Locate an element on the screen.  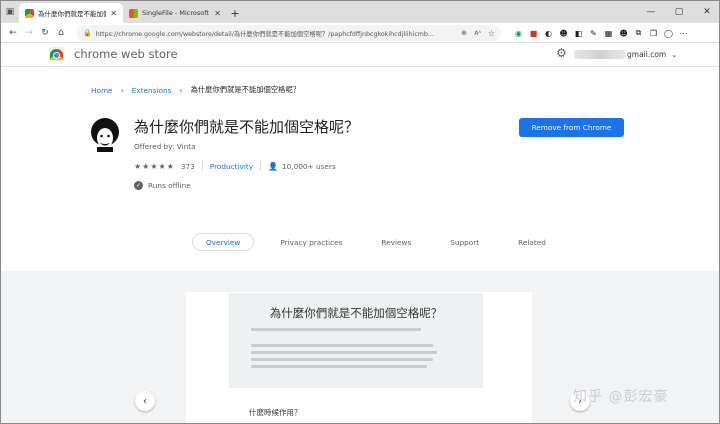
offline-badge: ✓ Runs offline is located at coordinates (162, 185).